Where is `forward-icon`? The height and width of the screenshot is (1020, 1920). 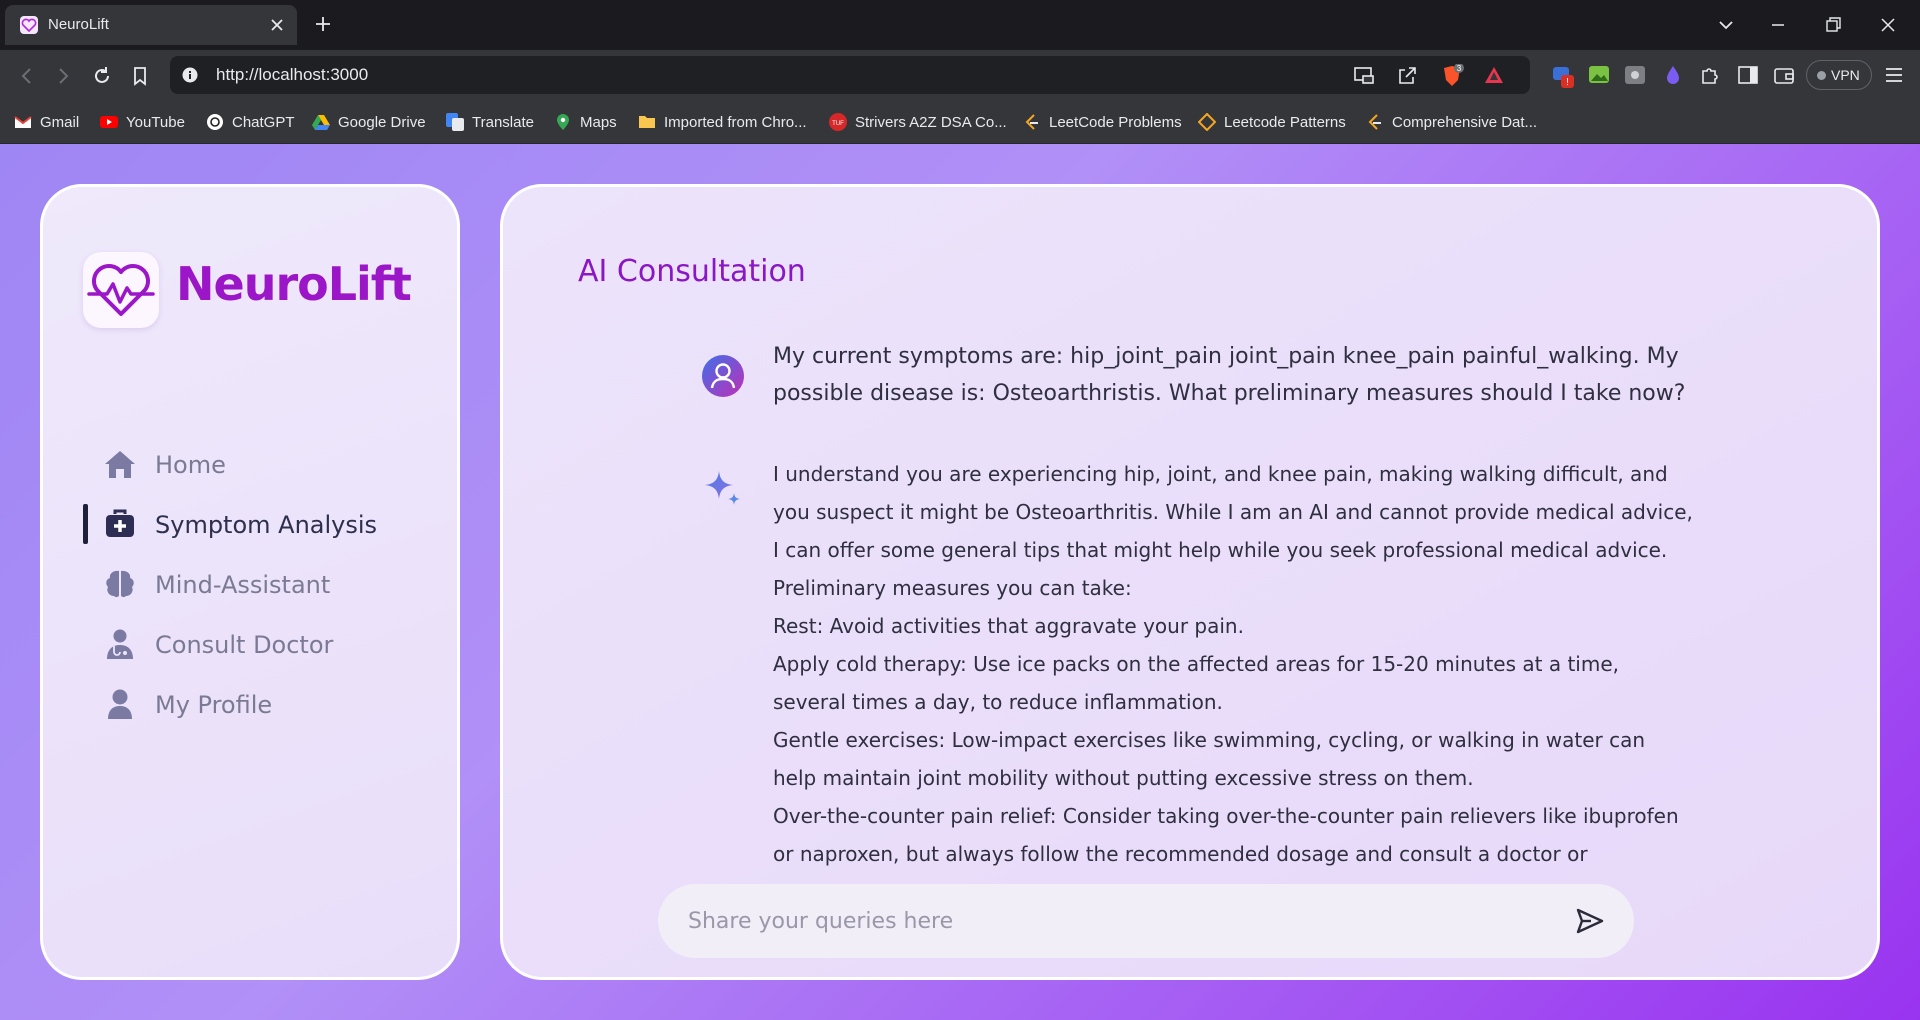 forward-icon is located at coordinates (63, 76).